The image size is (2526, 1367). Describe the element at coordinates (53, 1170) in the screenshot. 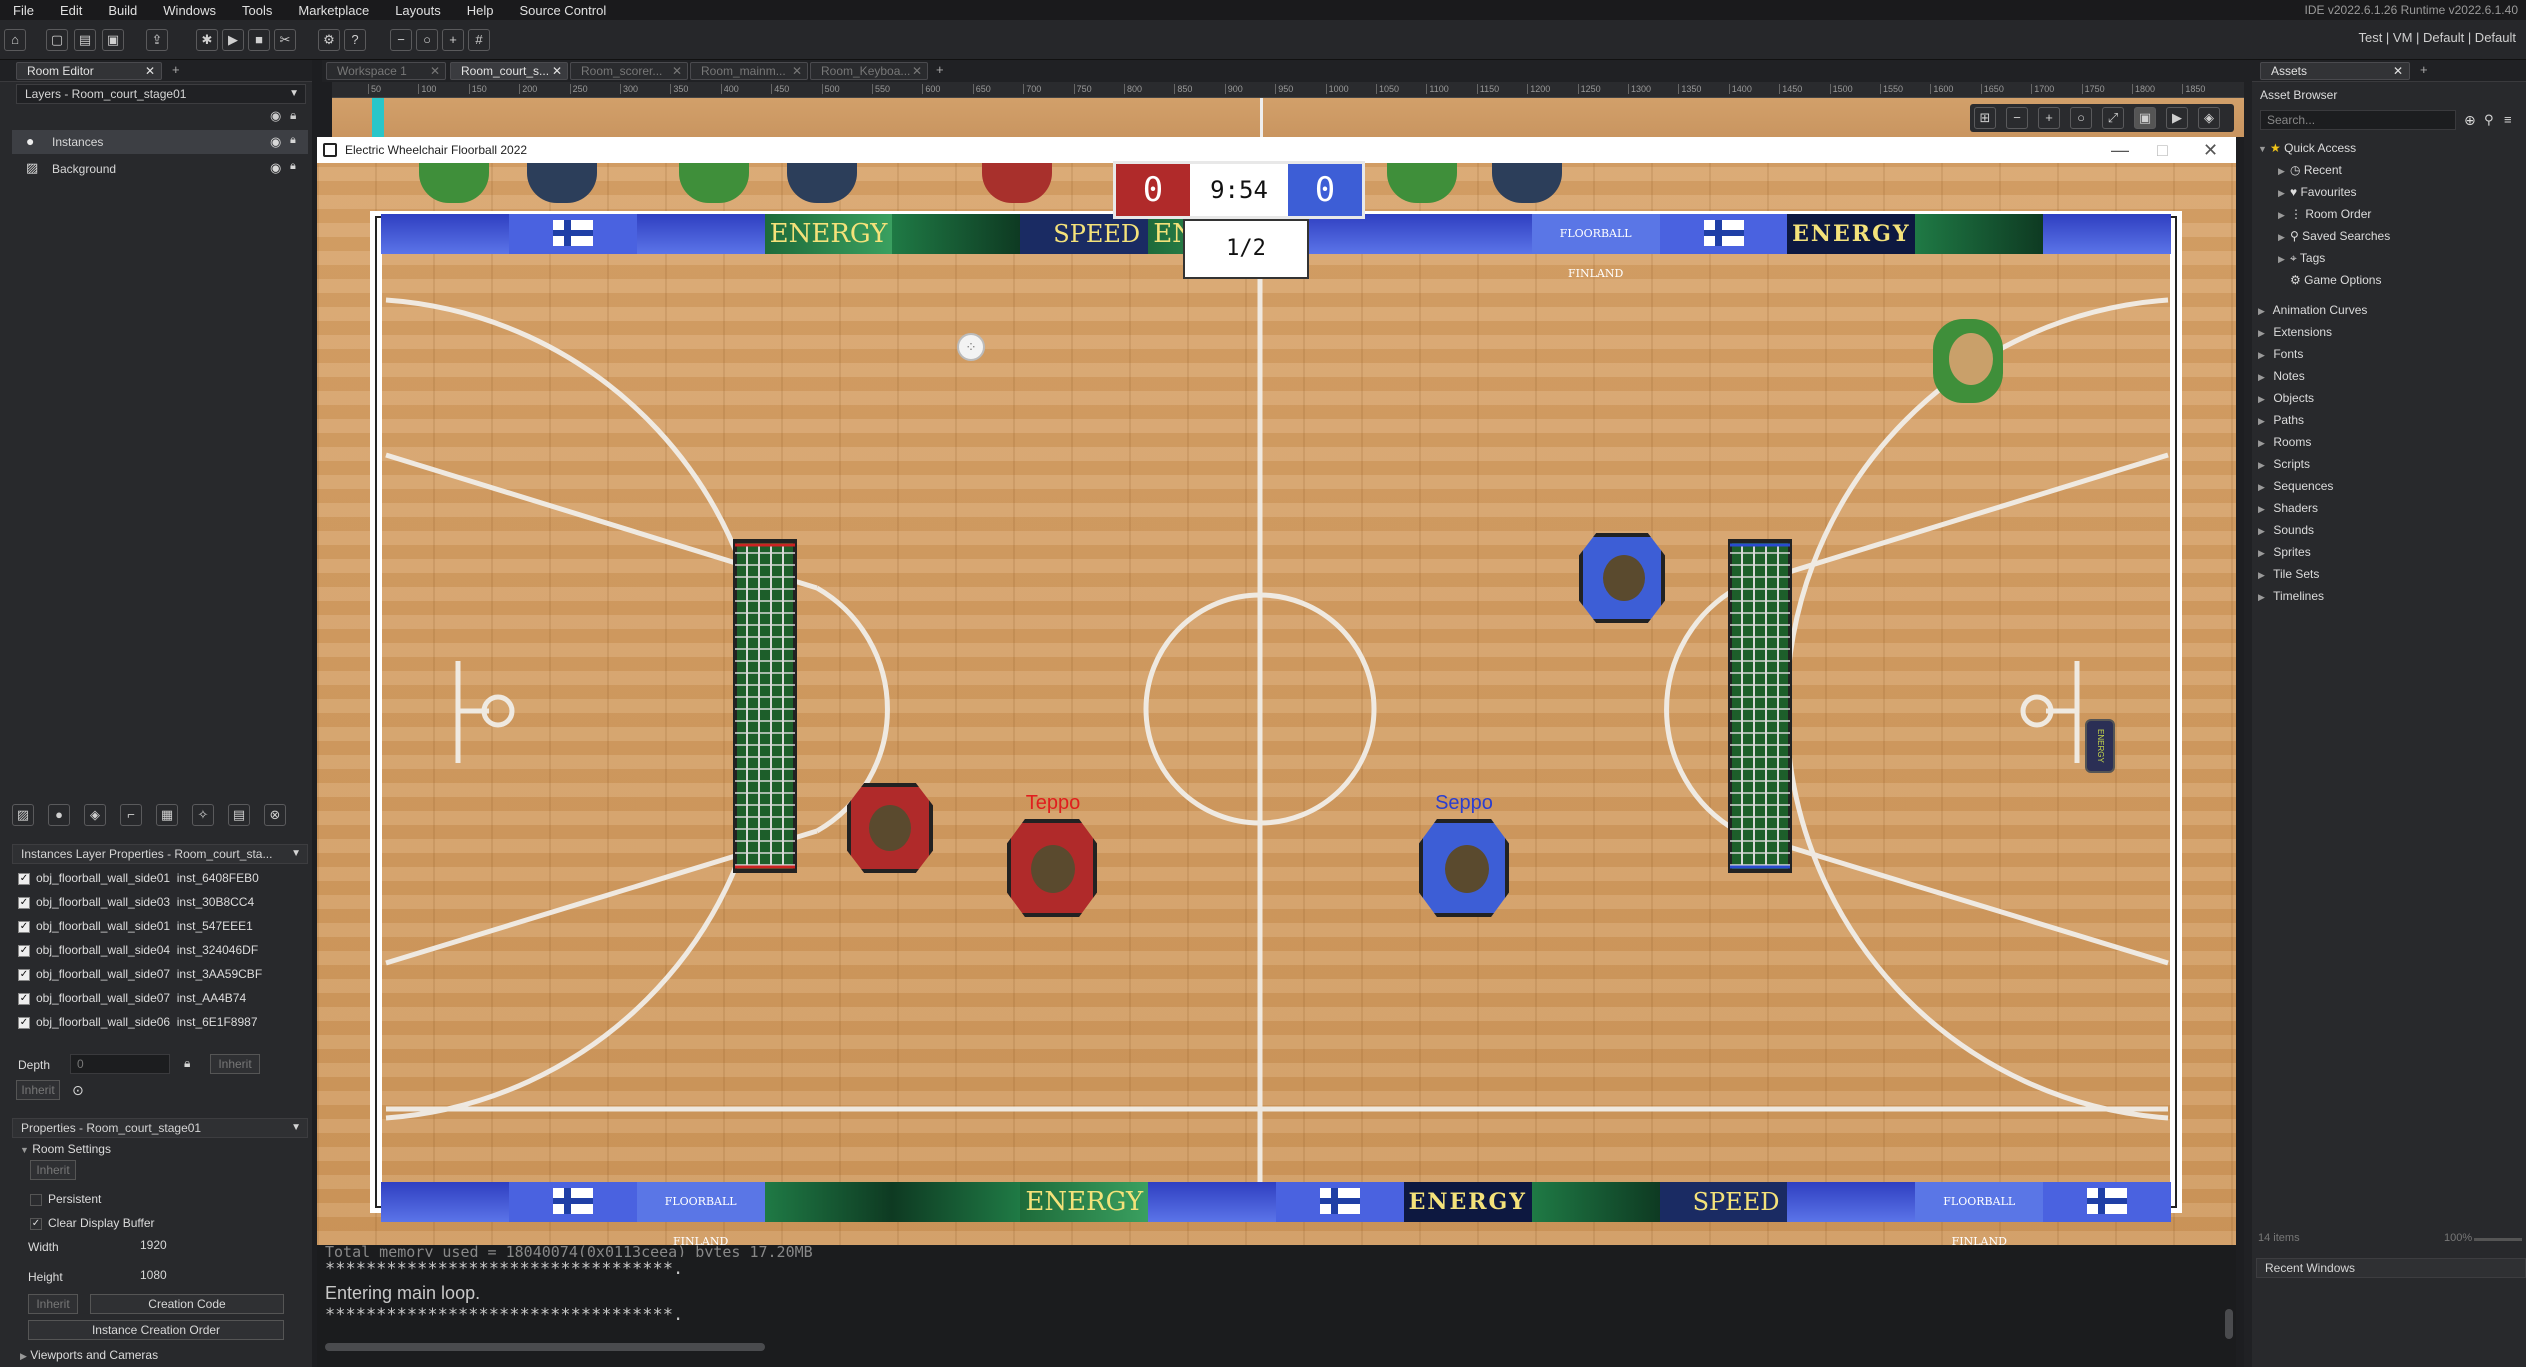

I see `inherit-room-button: Inherit` at that location.